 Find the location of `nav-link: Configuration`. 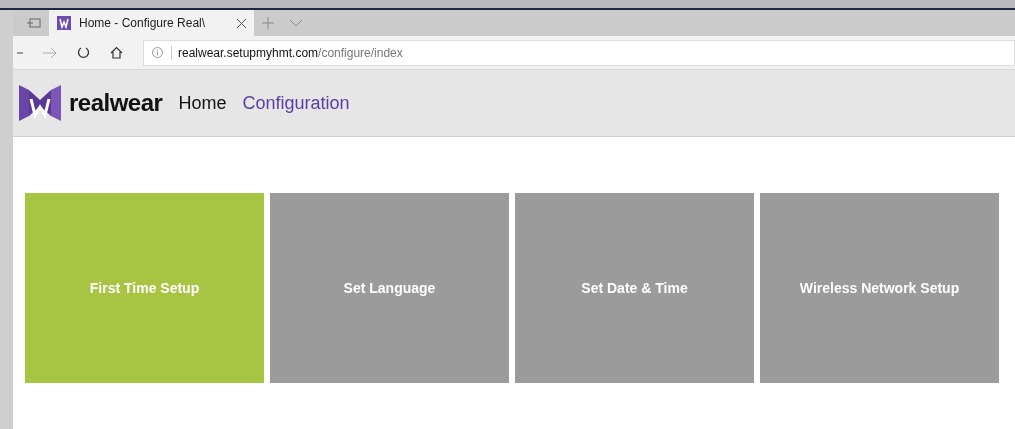

nav-link: Configuration is located at coordinates (296, 103).